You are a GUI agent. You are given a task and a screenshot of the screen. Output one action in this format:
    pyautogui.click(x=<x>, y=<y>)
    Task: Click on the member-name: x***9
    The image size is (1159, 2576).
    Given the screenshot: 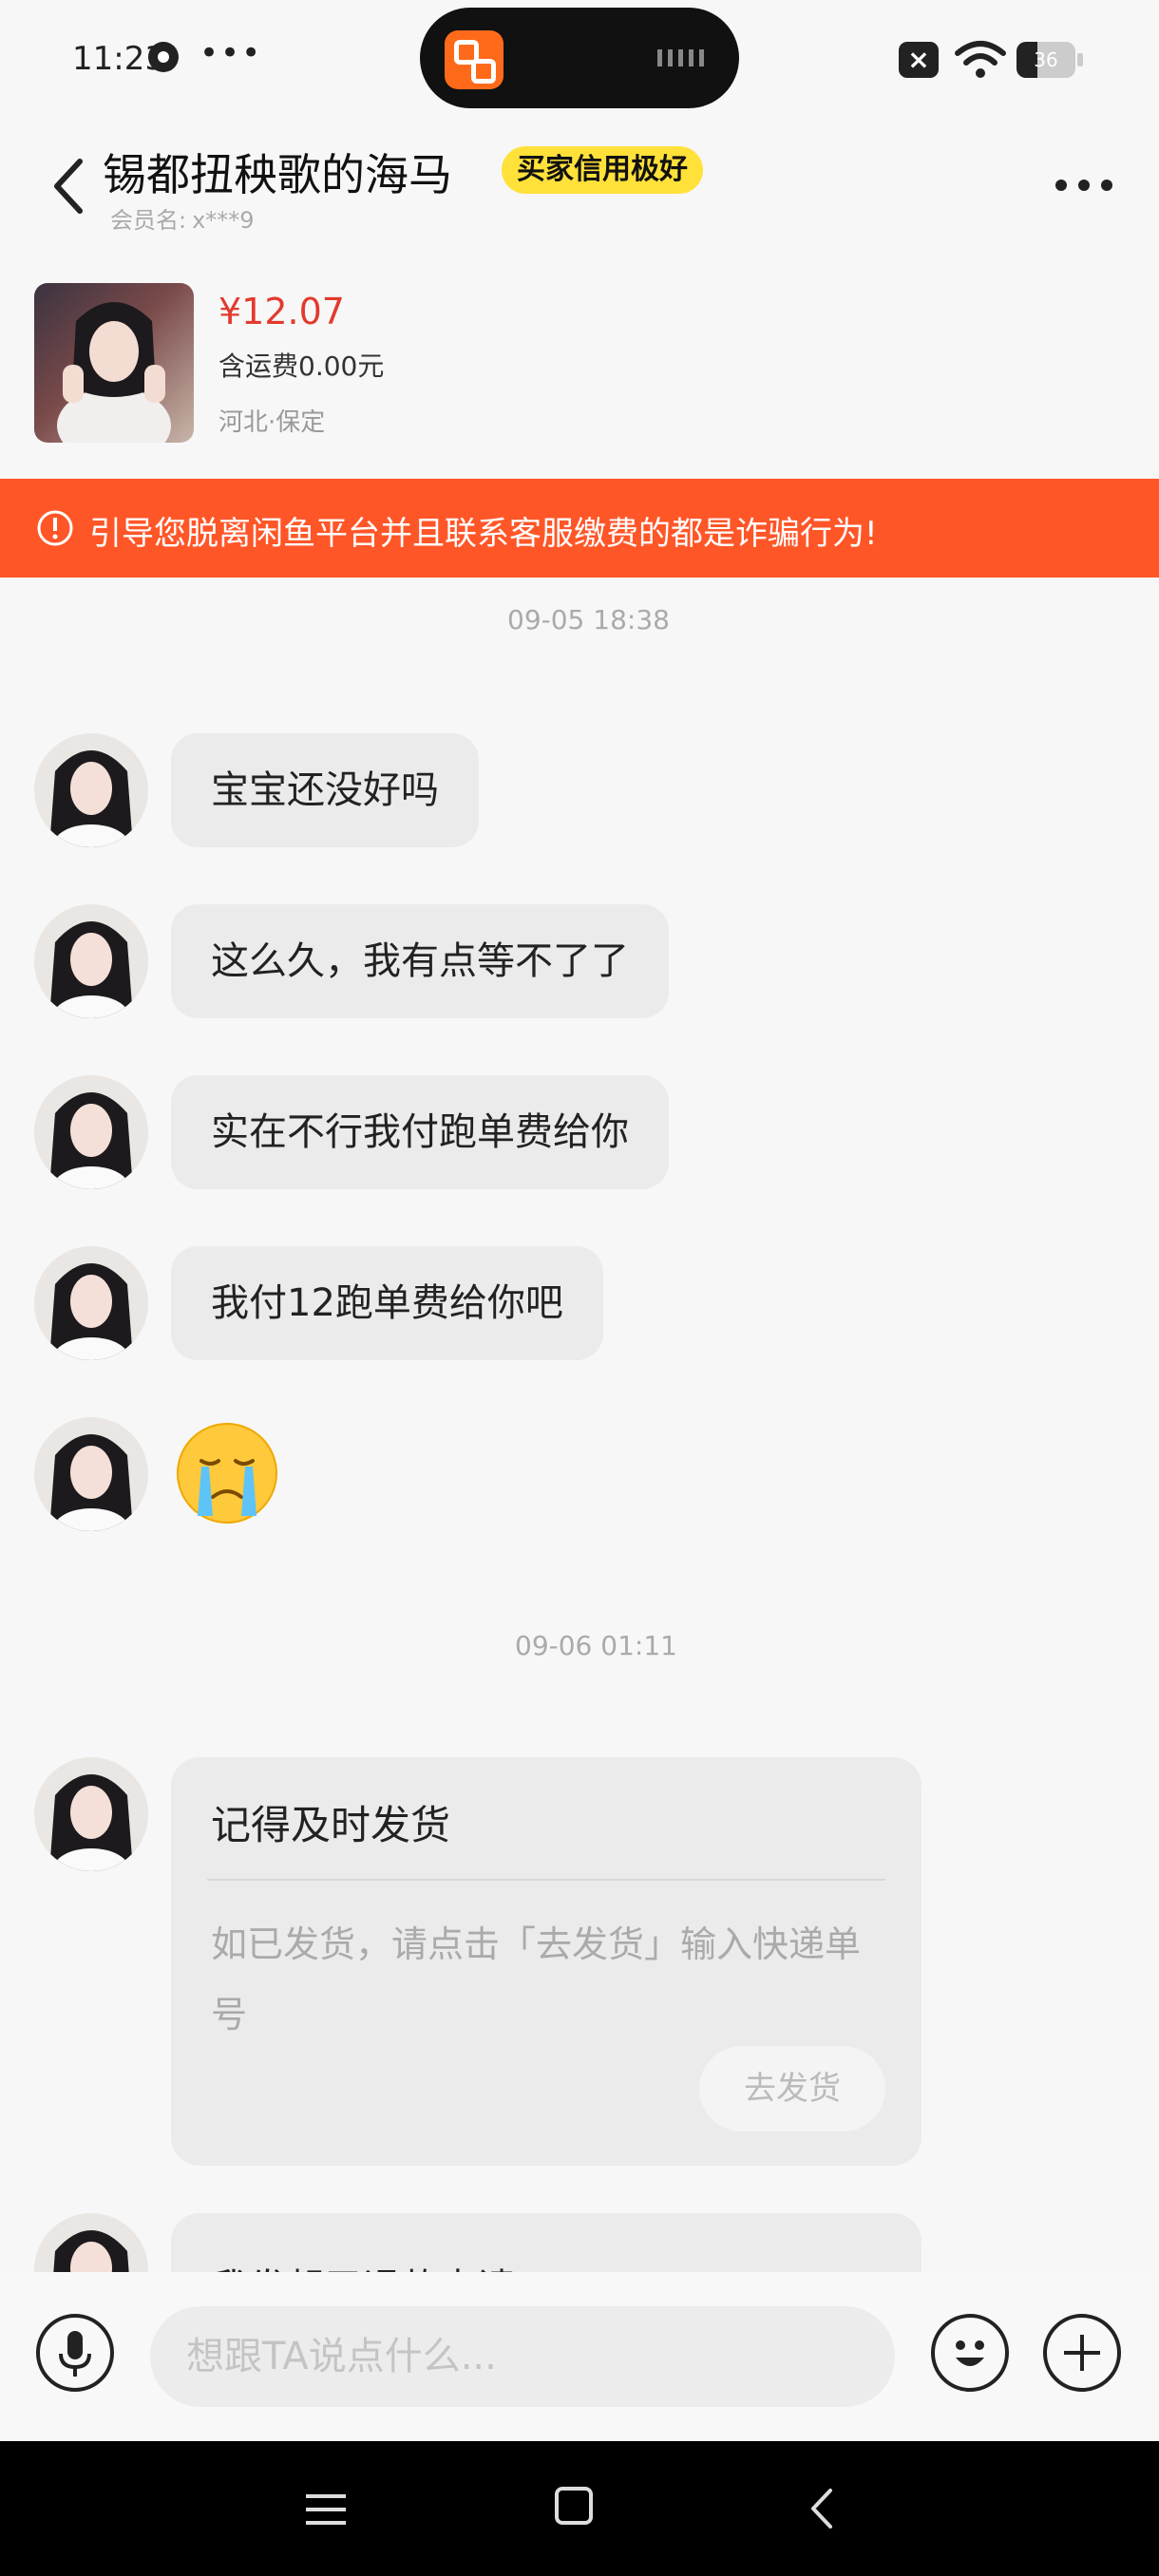 What is the action you would take?
    pyautogui.click(x=223, y=220)
    